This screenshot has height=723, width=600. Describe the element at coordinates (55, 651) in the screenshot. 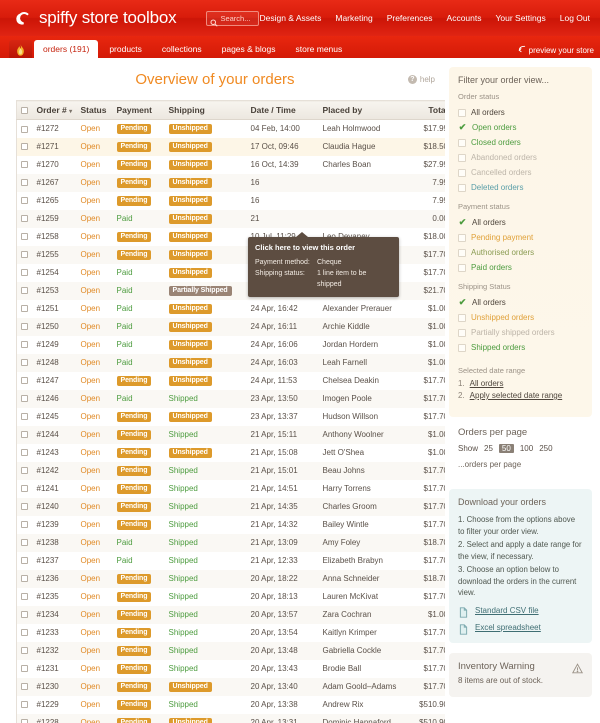

I see `cell-order-number: #1232` at that location.